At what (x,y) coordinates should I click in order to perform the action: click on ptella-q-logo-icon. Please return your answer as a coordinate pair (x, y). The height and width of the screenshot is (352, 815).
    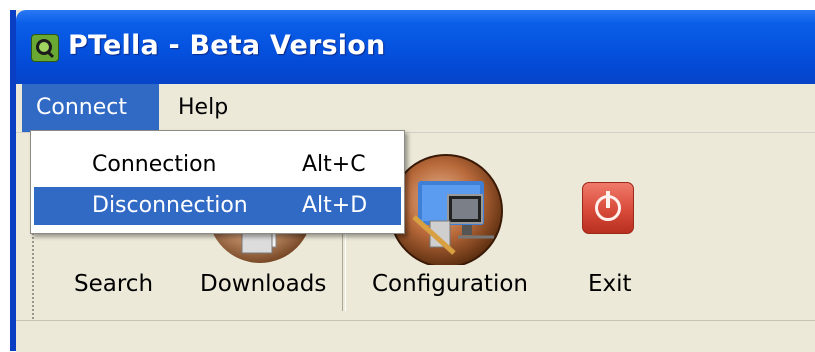
    Looking at the image, I should click on (45, 48).